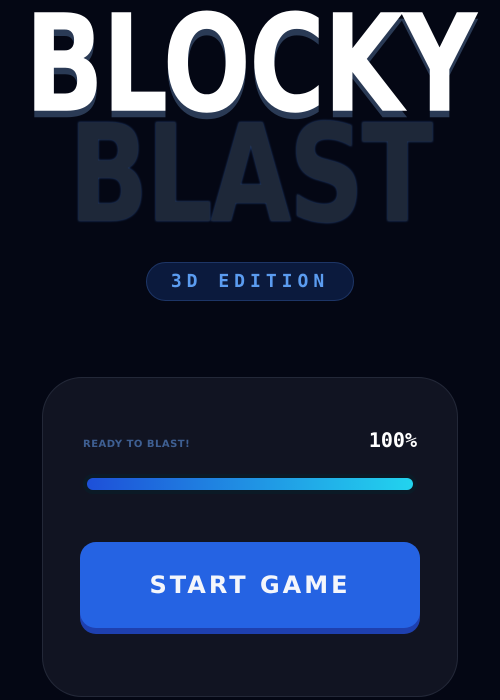  What do you see at coordinates (392, 440) in the screenshot?
I see `progress-percent: 100%` at bounding box center [392, 440].